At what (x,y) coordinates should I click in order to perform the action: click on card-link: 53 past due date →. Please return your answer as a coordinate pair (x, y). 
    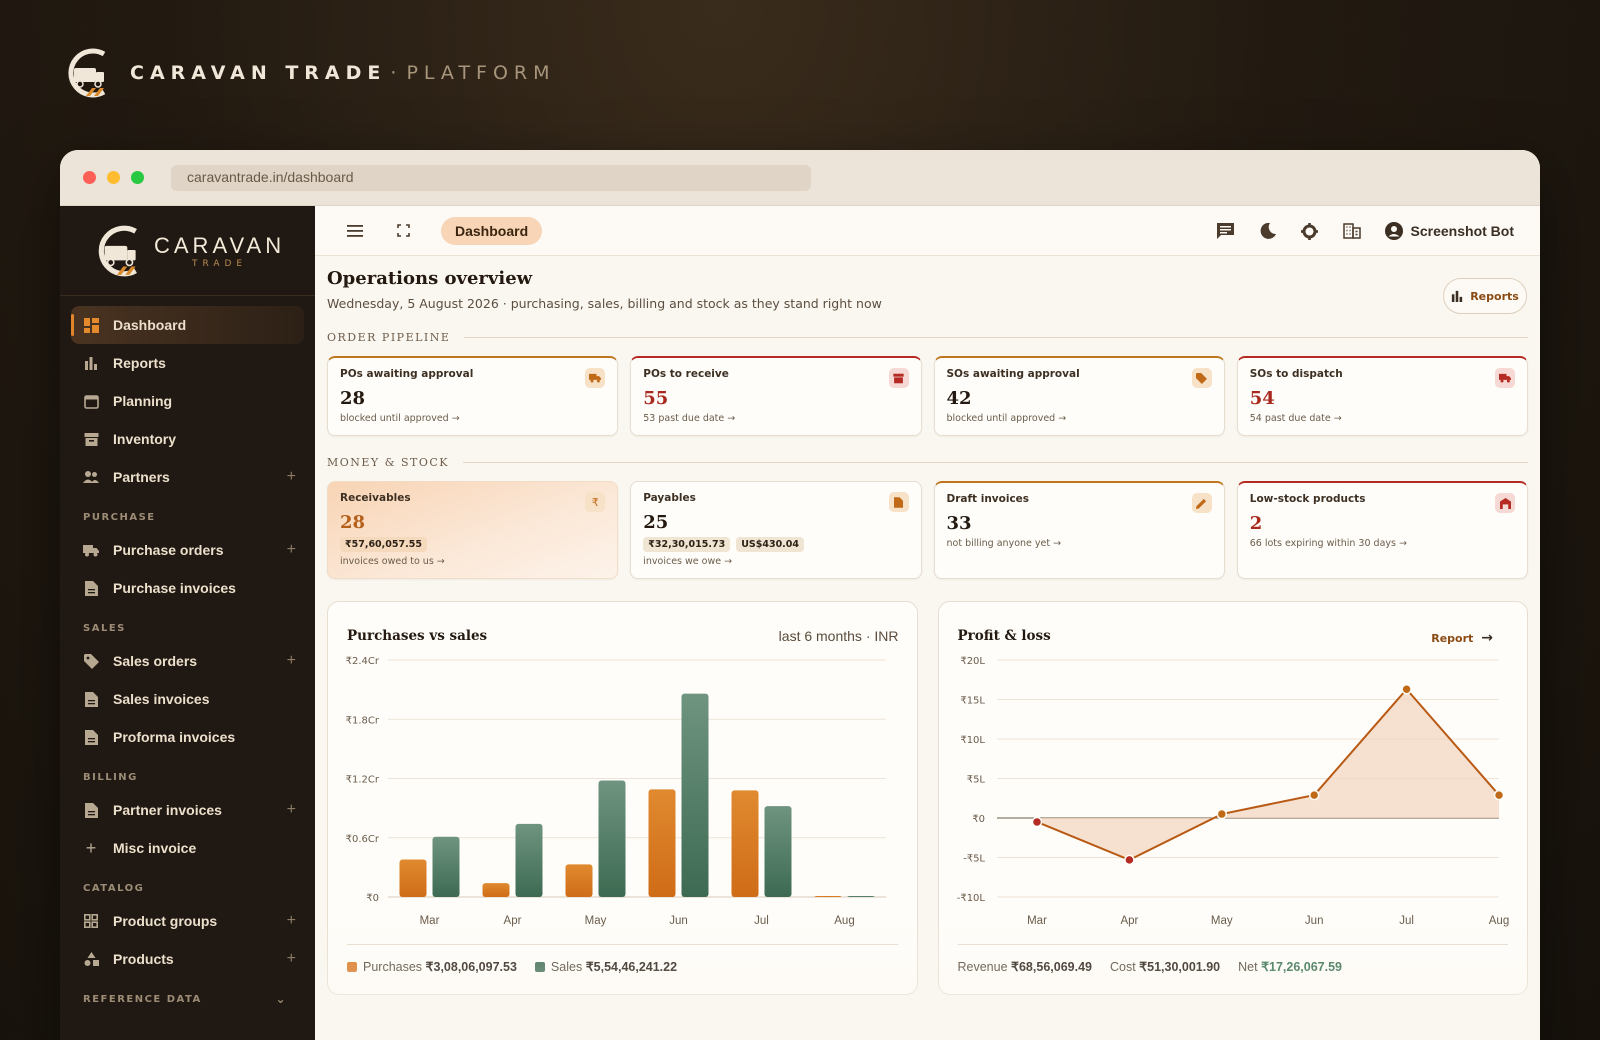
    Looking at the image, I should click on (775, 418).